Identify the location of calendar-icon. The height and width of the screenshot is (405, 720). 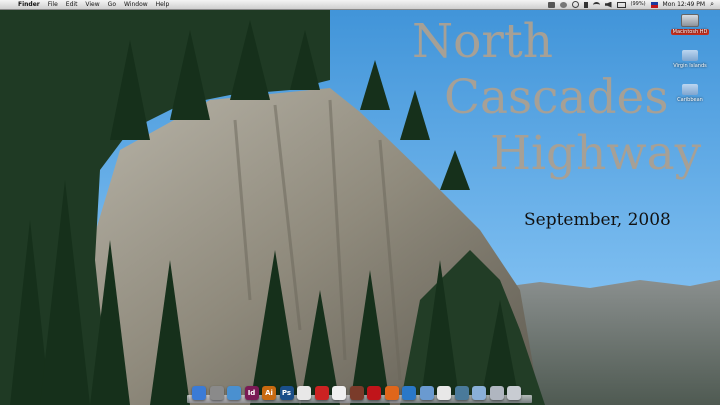
(444, 393).